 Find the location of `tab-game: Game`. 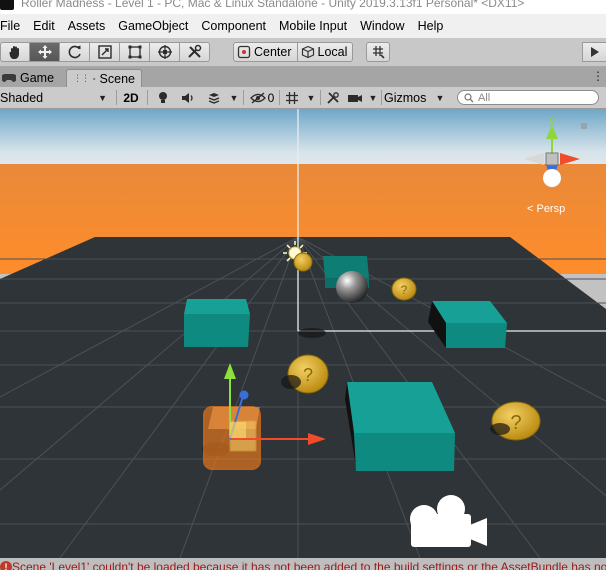

tab-game: Game is located at coordinates (31, 78).